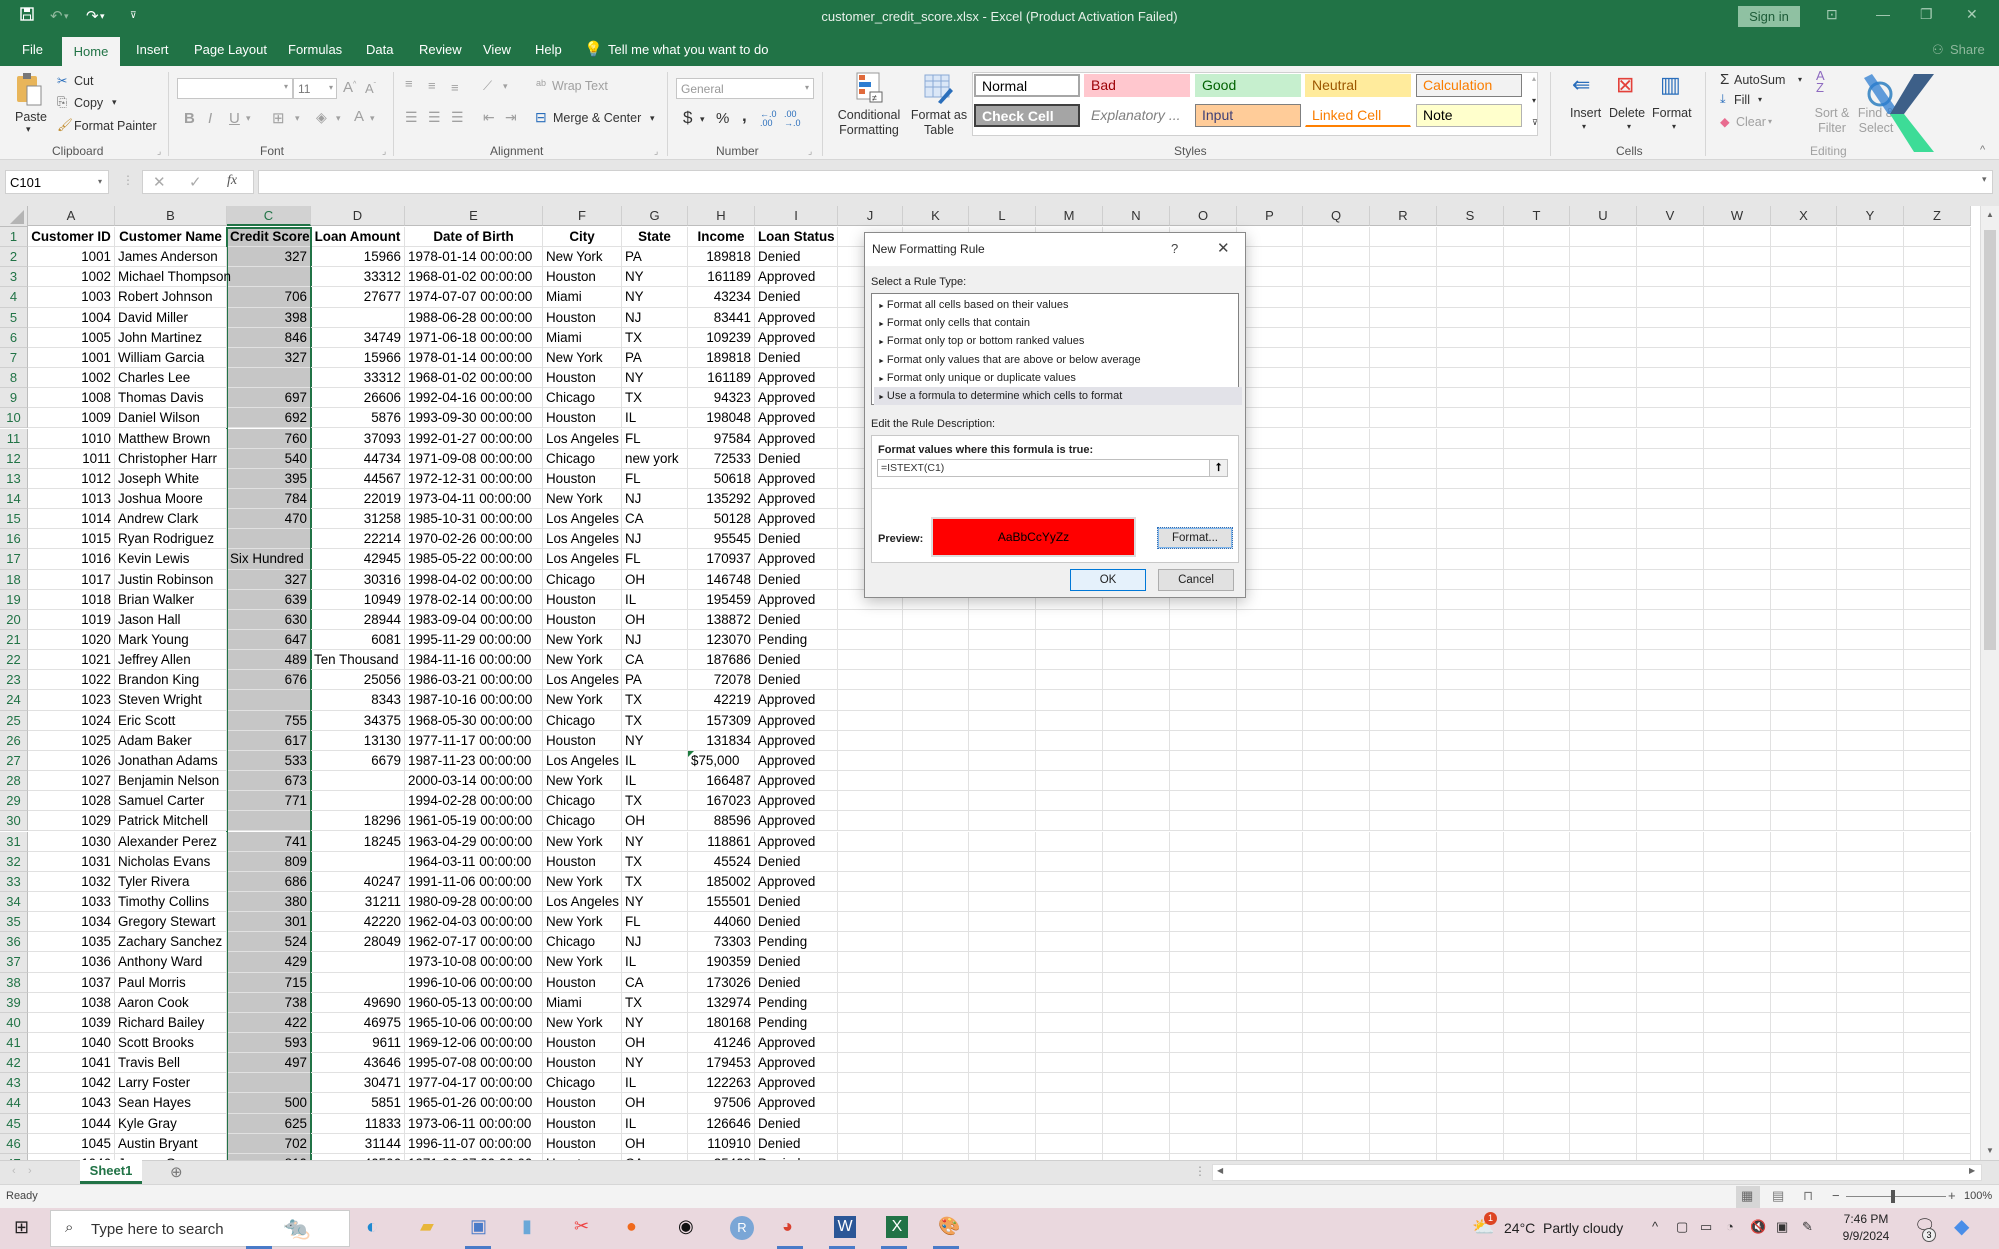  What do you see at coordinates (159, 151) in the screenshot?
I see `clipboard-launcher-icon: ⌟` at bounding box center [159, 151].